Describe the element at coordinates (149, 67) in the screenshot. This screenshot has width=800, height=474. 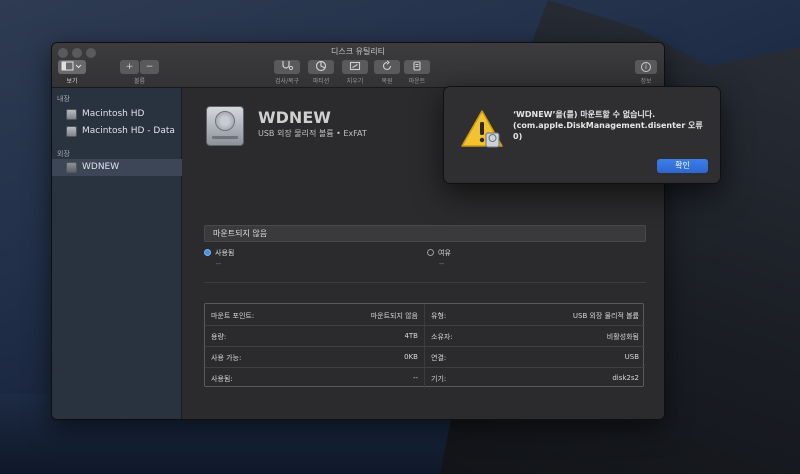
I see `remove-volume-button: −` at that location.